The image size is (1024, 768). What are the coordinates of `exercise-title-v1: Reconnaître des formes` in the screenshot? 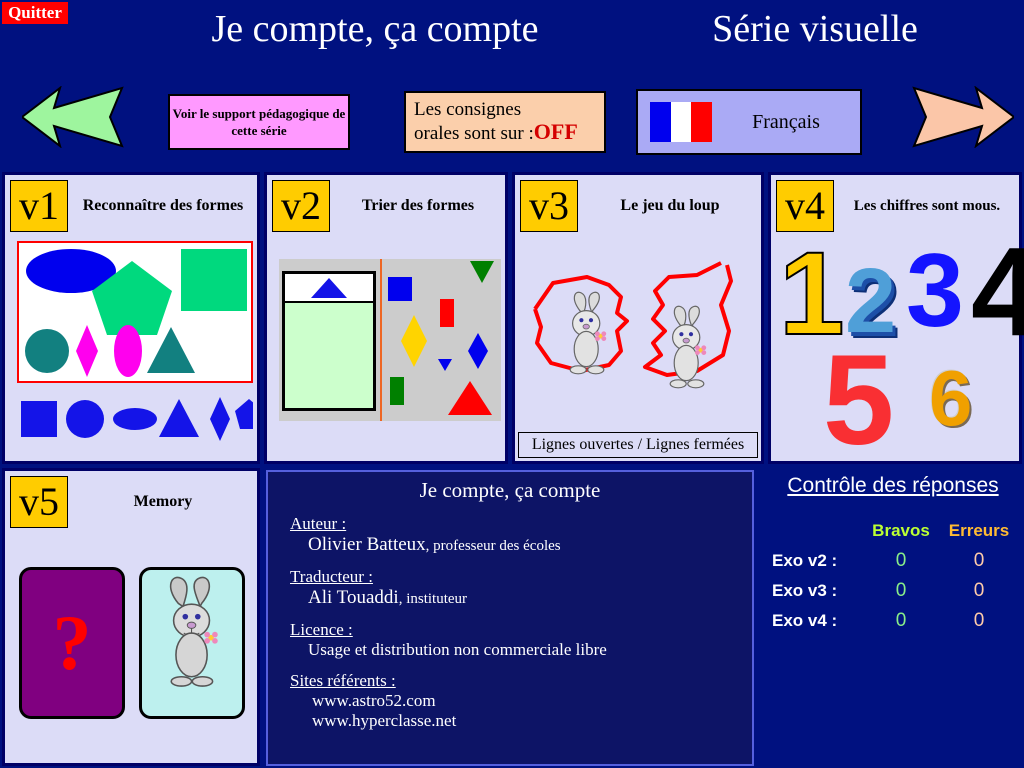 It's located at (163, 205).